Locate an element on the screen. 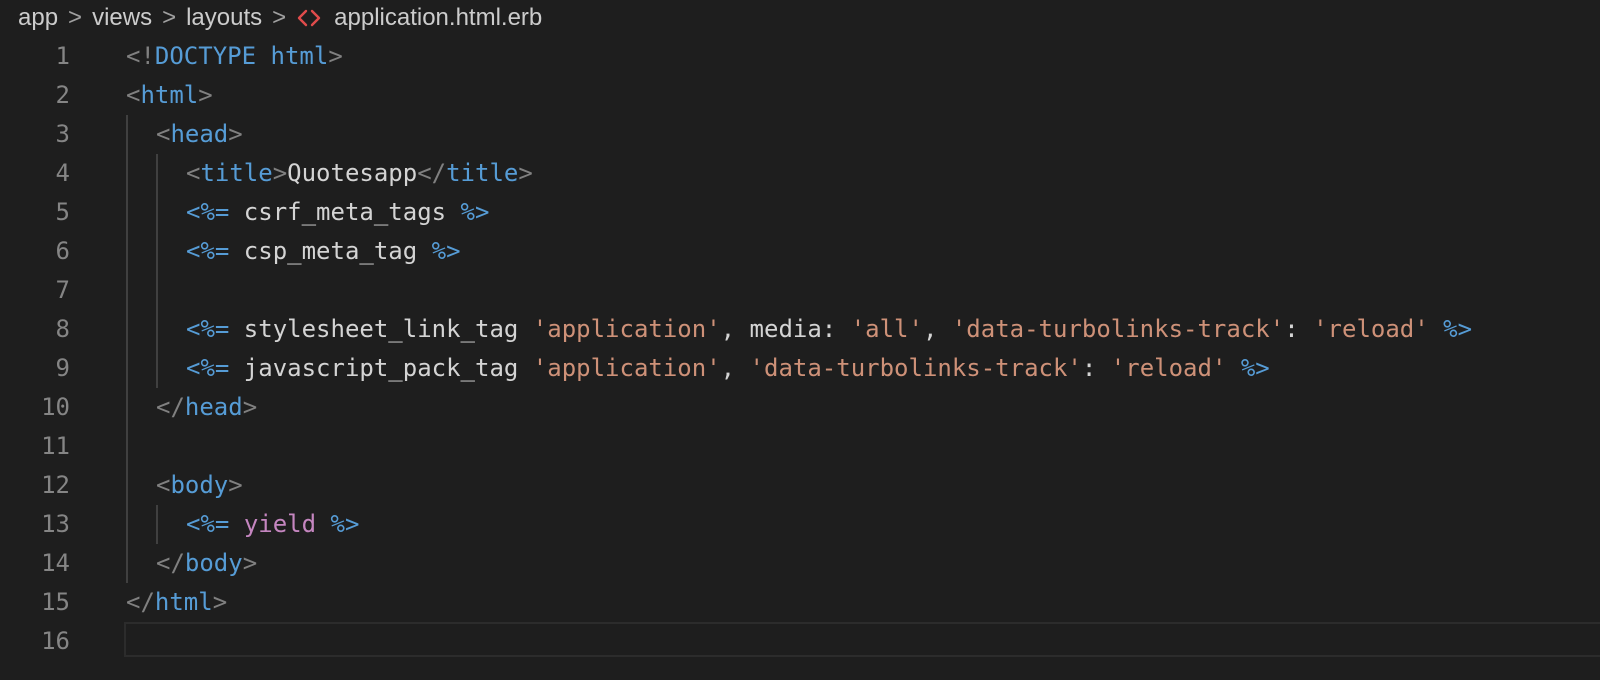 Image resolution: width=1600 pixels, height=680 pixels. code-line: 5 <%= csrf_meta_tags %> is located at coordinates (800, 212).